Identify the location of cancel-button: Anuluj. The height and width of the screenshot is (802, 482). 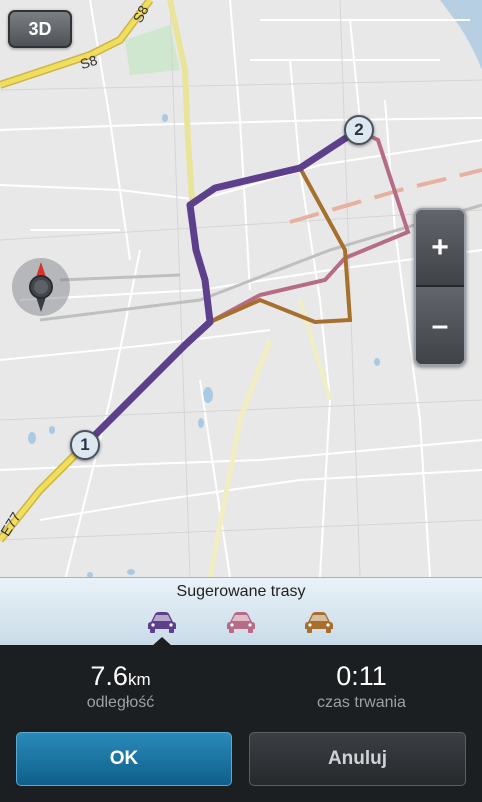
(357, 759).